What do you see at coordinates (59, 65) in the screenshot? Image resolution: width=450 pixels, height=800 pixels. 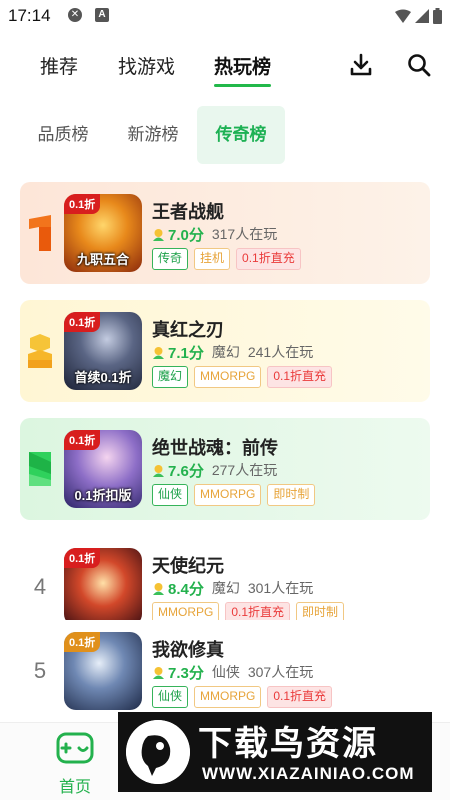 I see `tab-recommend: 推荐` at bounding box center [59, 65].